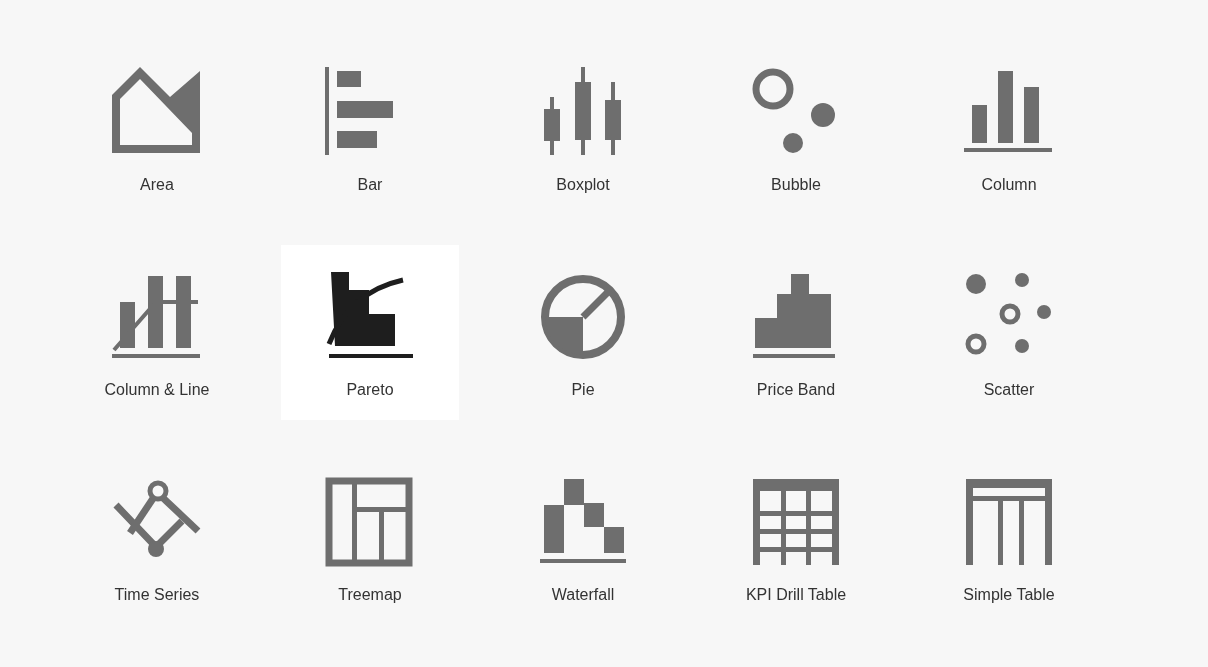  Describe the element at coordinates (157, 332) in the screenshot. I see `chart-type-tile: Column & Line` at that location.